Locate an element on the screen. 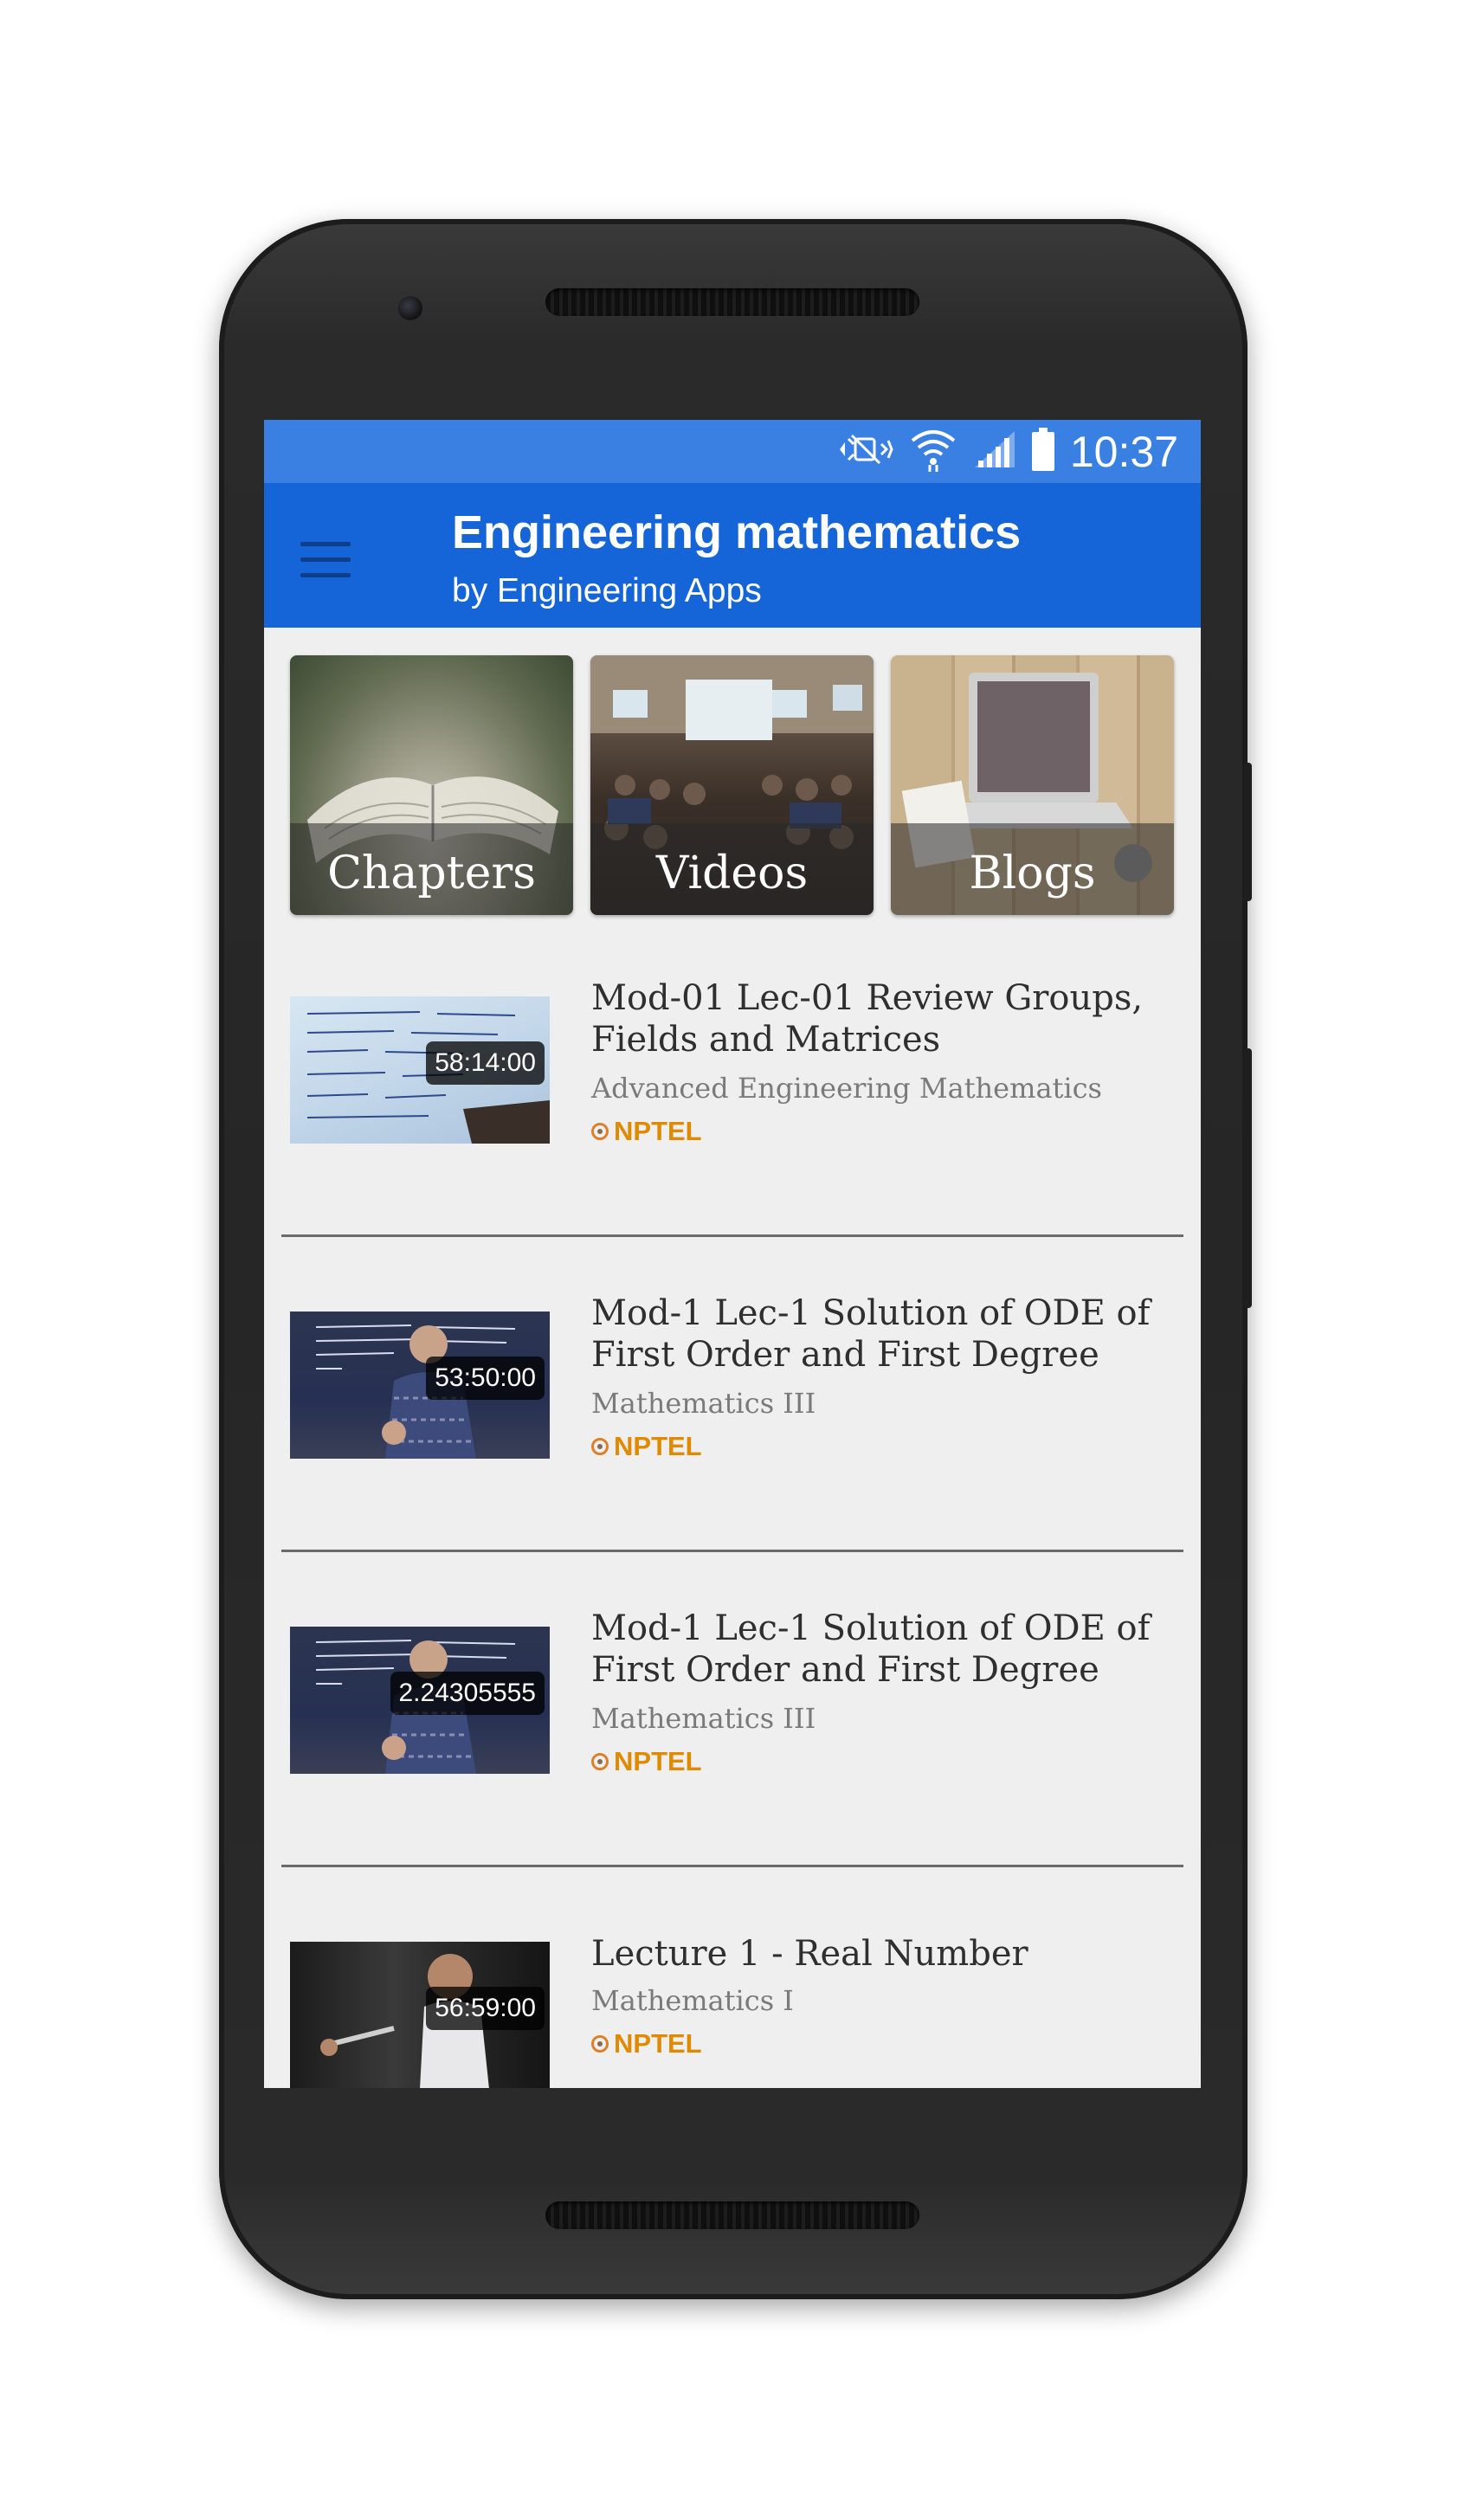  app-subtitle: by Engineering Apps is located at coordinates (607, 590).